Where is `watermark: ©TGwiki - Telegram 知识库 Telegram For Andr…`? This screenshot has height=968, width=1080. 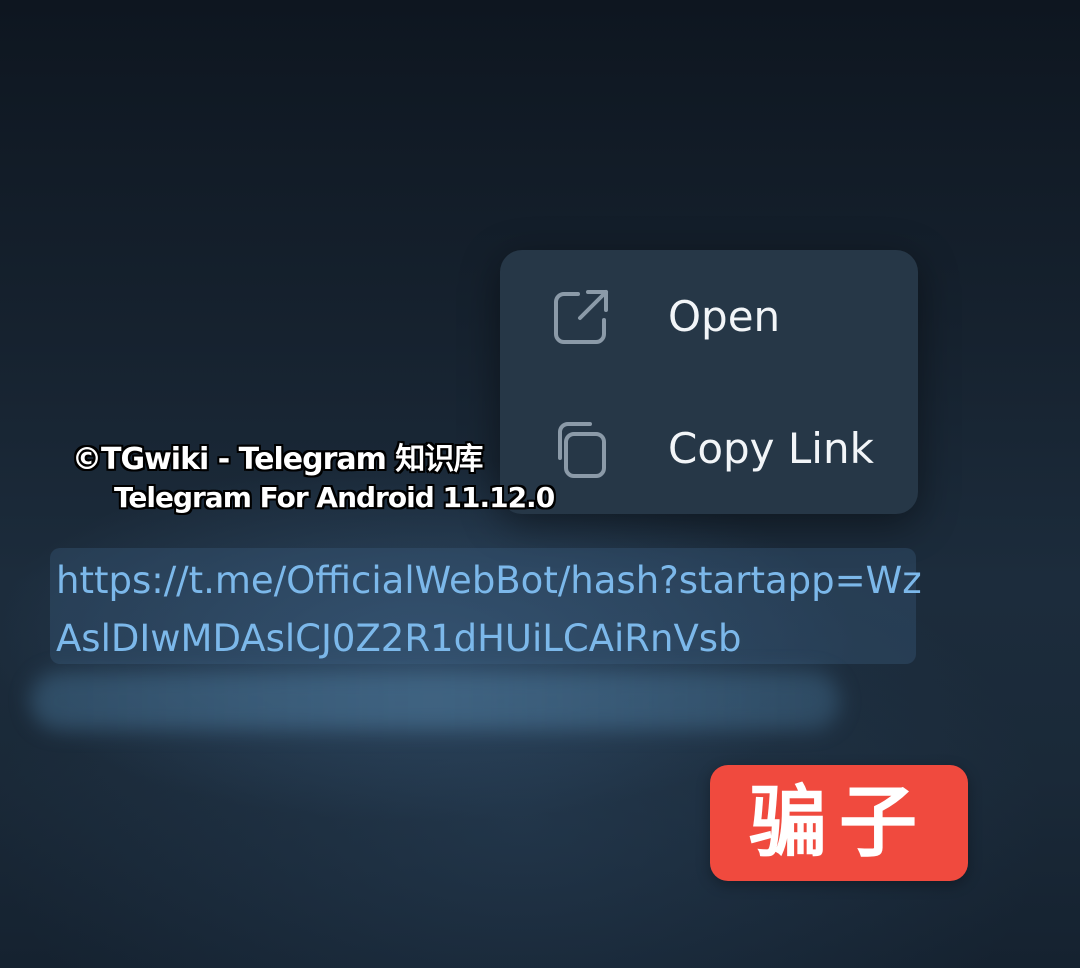 watermark: ©TGwiki - Telegram 知识库 Telegram For Andr… is located at coordinates (313, 478).